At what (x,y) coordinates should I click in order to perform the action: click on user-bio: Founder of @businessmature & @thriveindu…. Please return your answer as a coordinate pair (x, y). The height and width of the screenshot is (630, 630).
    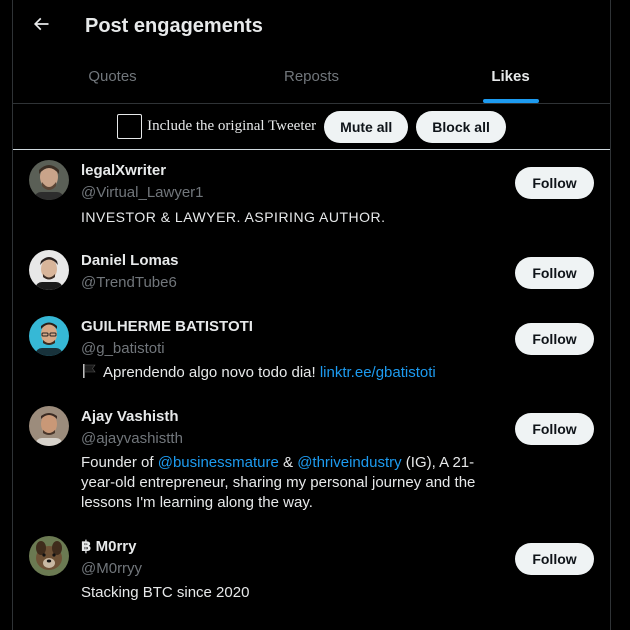
    Looking at the image, I should click on (292, 483).